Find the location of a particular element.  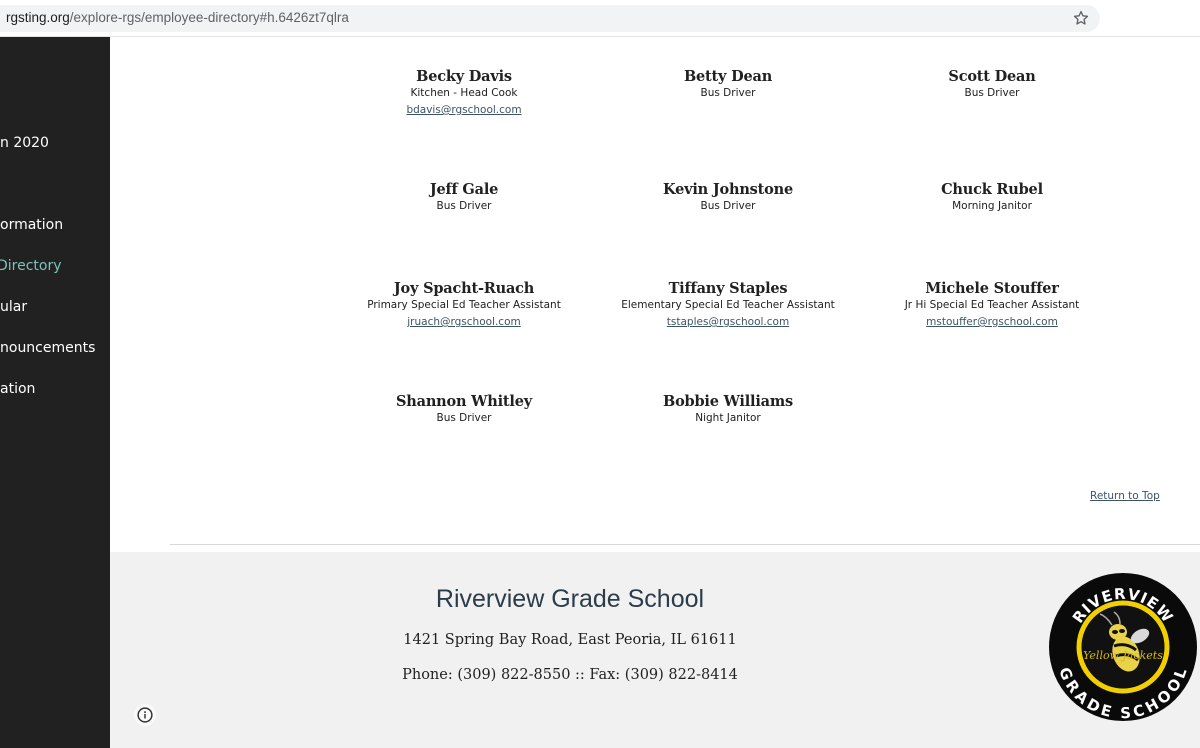

footer-divider is located at coordinates (685, 544).